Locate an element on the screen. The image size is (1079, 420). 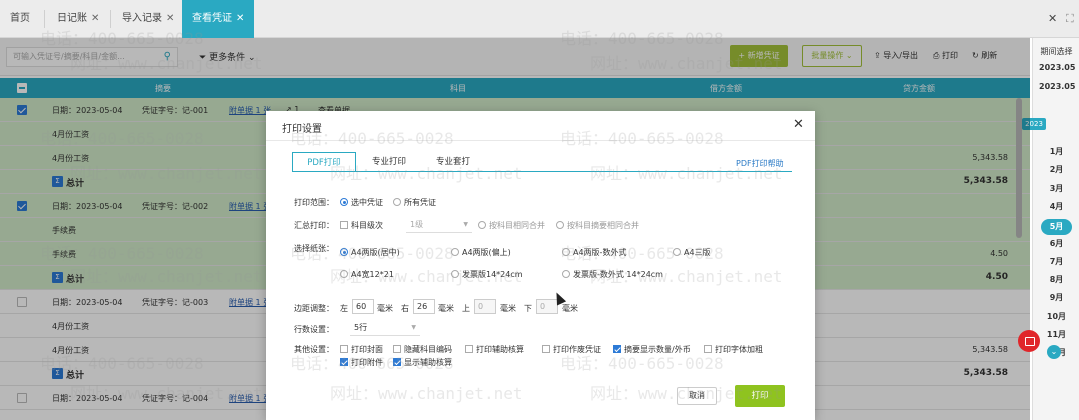
tab-home: 首页 is located at coordinates (20, 19).